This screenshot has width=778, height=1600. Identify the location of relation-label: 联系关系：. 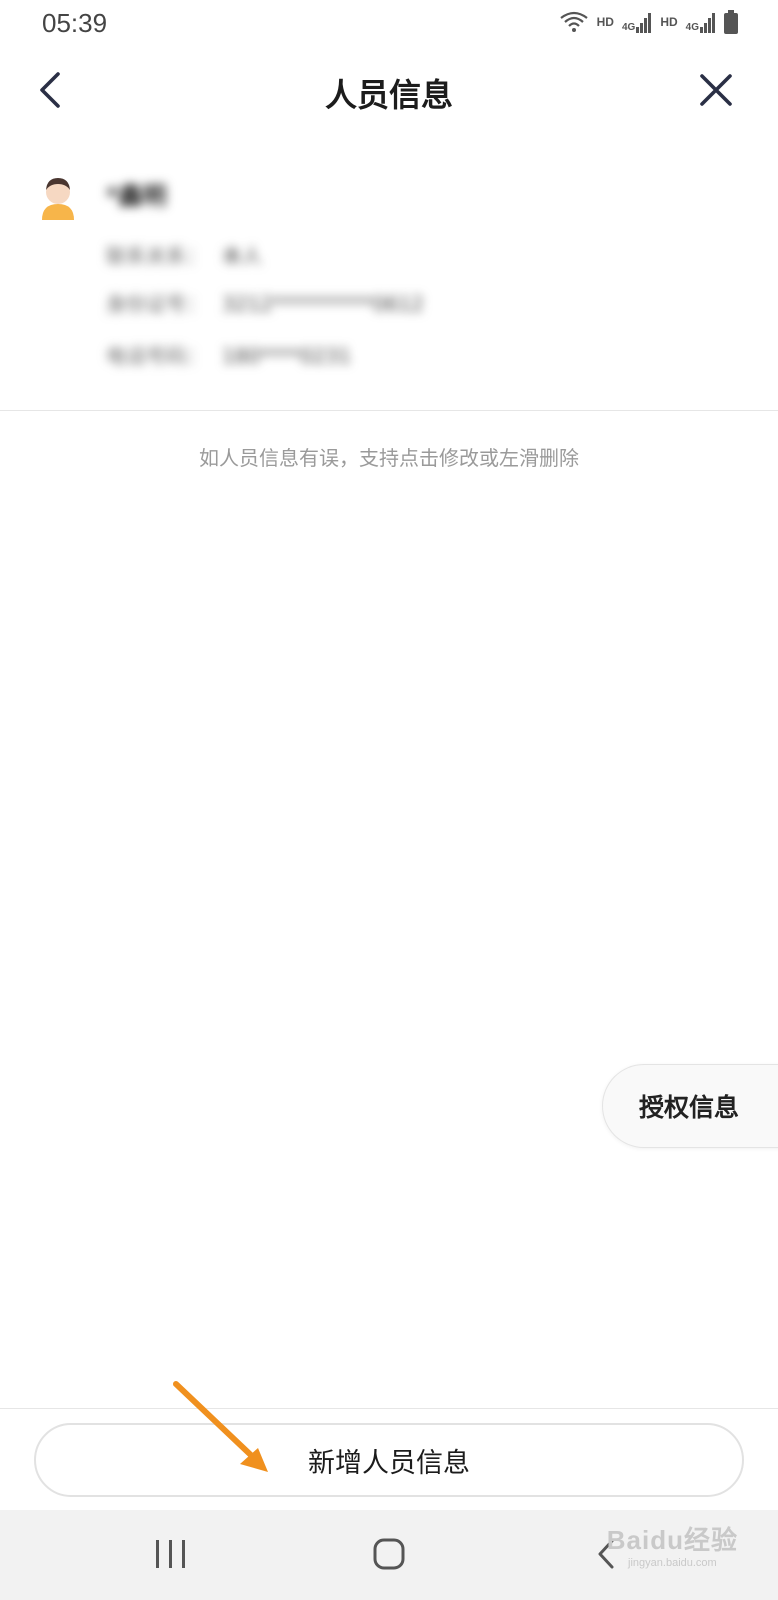
(156, 256).